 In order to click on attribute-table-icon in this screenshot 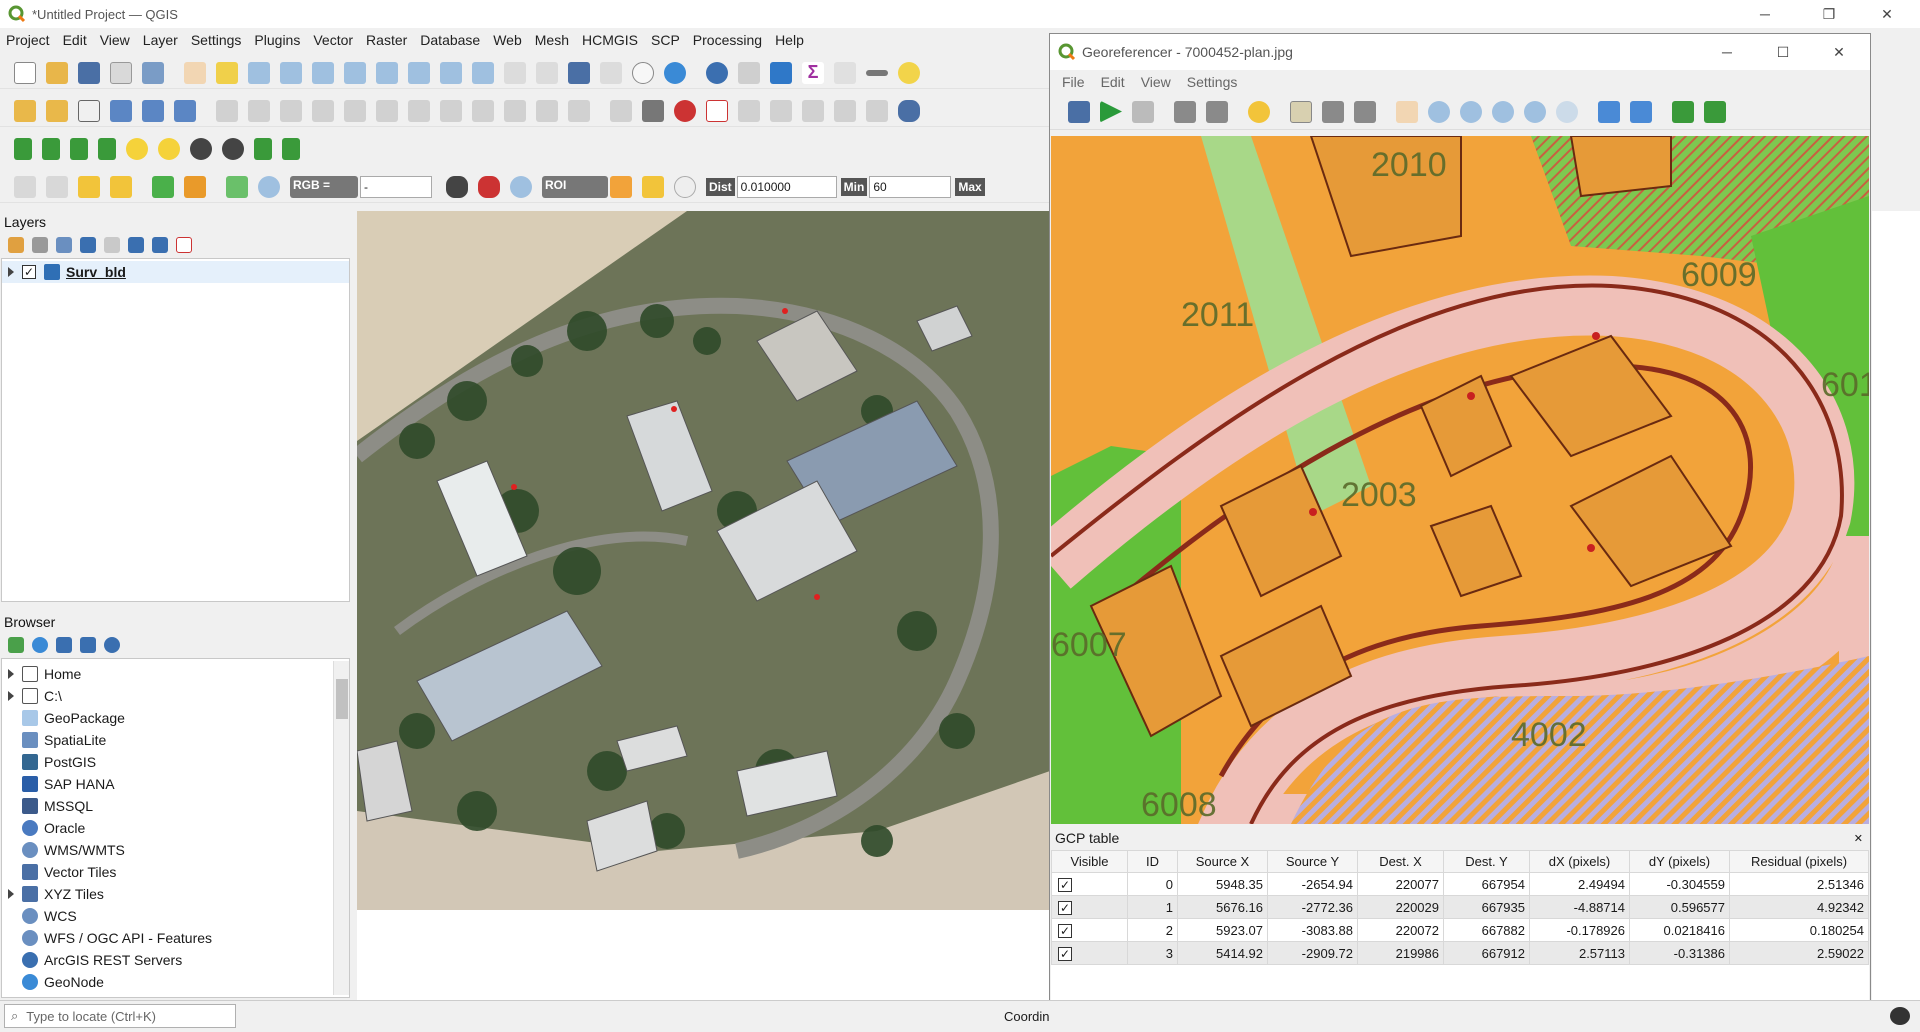, I will do `click(845, 72)`.